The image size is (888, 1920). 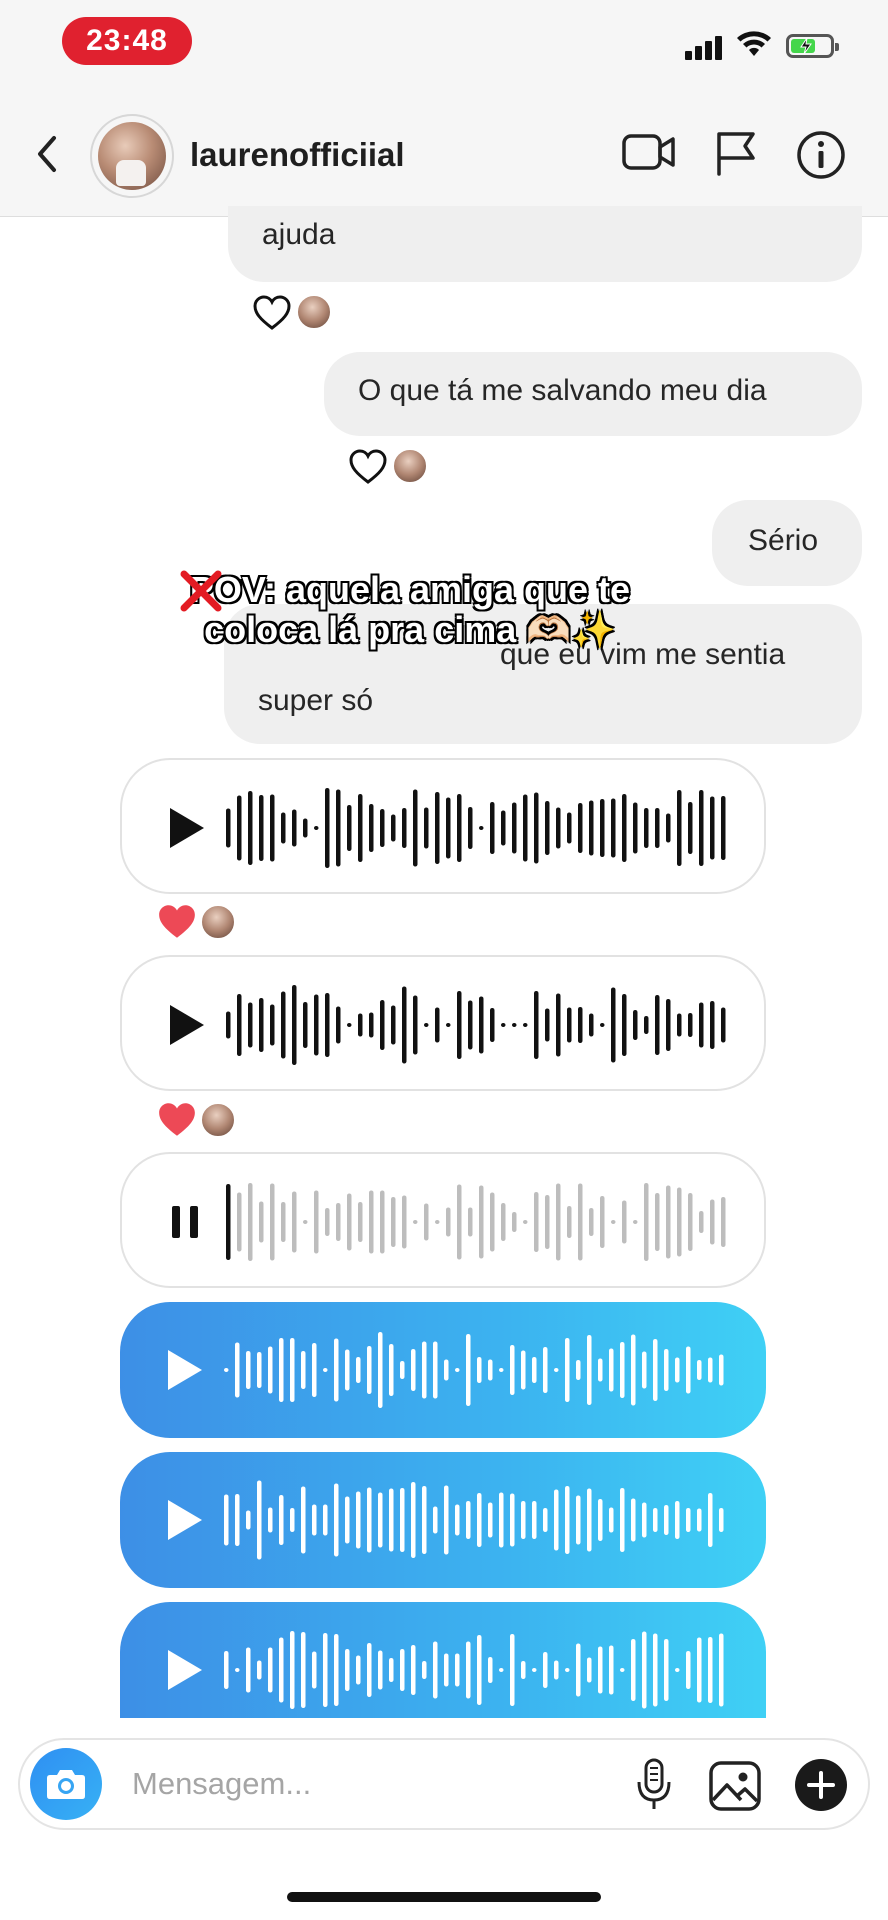 I want to click on flag-icon, so click(x=736, y=153).